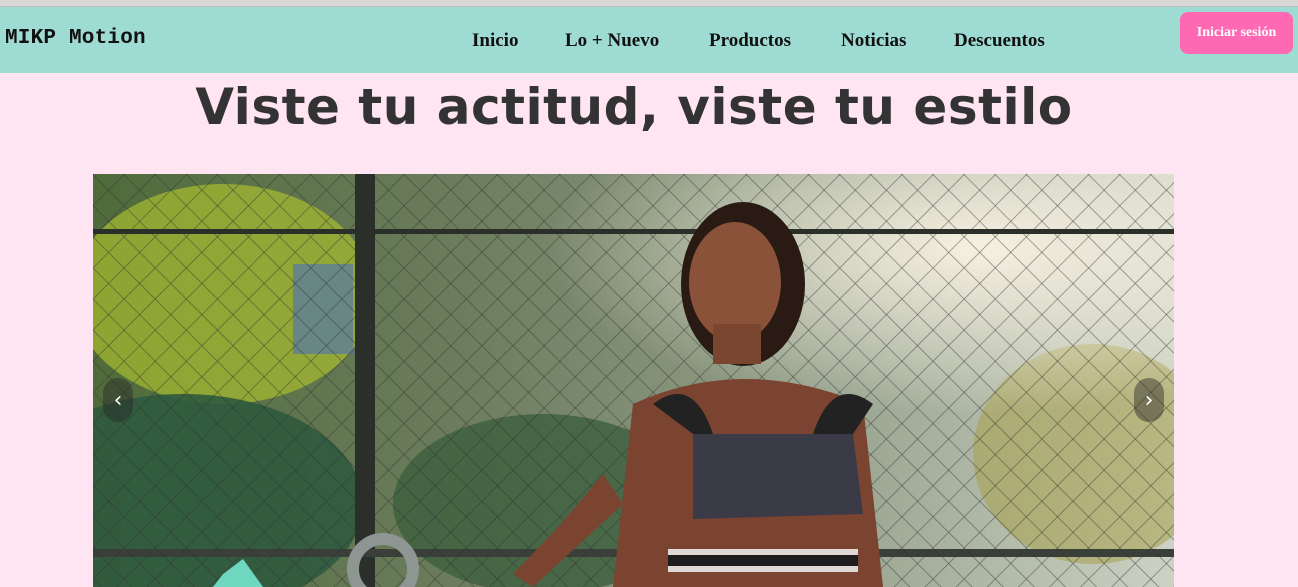  What do you see at coordinates (118, 400) in the screenshot?
I see `carousel-prev-icon: ‹` at bounding box center [118, 400].